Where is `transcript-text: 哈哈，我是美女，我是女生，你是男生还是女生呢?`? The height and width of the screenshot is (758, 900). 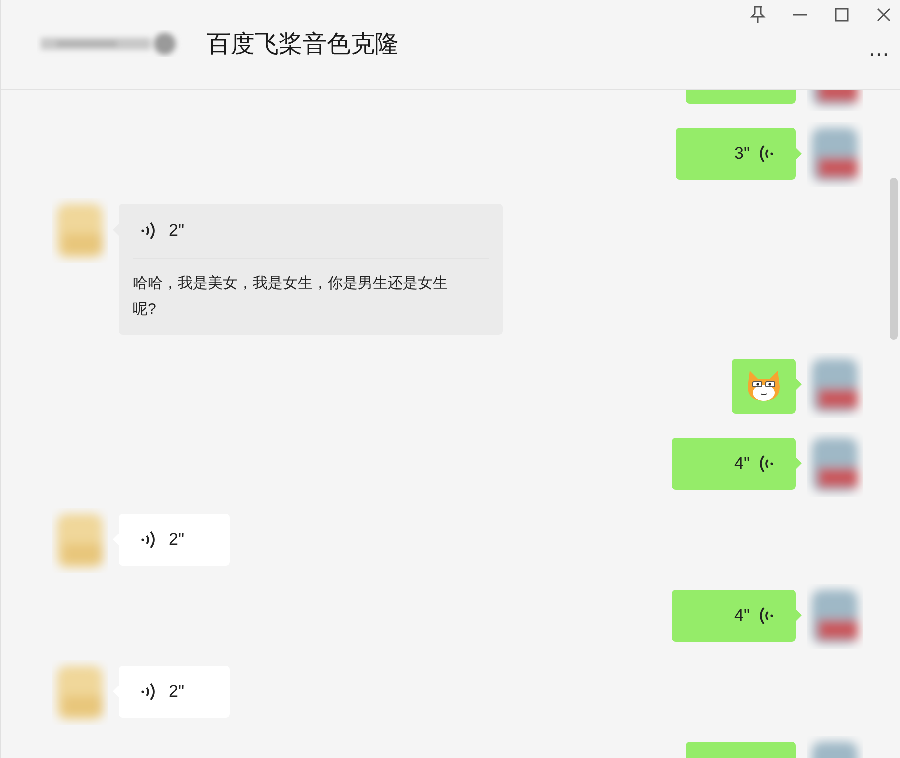
transcript-text: 哈哈，我是美女，我是女生，你是男生还是女生呢? is located at coordinates (291, 297).